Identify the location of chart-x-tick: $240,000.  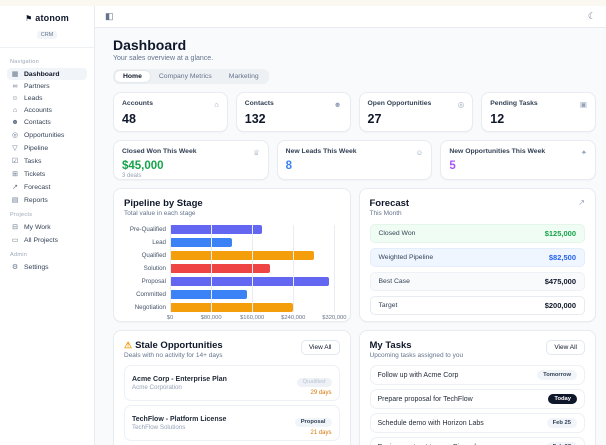
(293, 318).